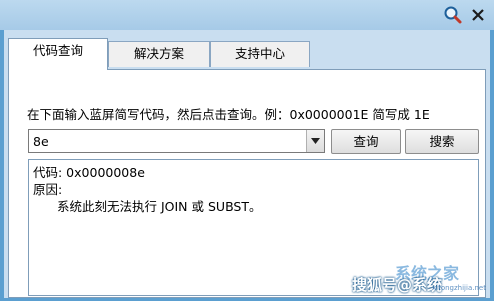 The height and width of the screenshot is (301, 494). Describe the element at coordinates (228, 114) in the screenshot. I see `instruction-text: 在下面输入蓝屏简写代码，然后点击查询。例：0x0000001E 简写成 1E` at that location.